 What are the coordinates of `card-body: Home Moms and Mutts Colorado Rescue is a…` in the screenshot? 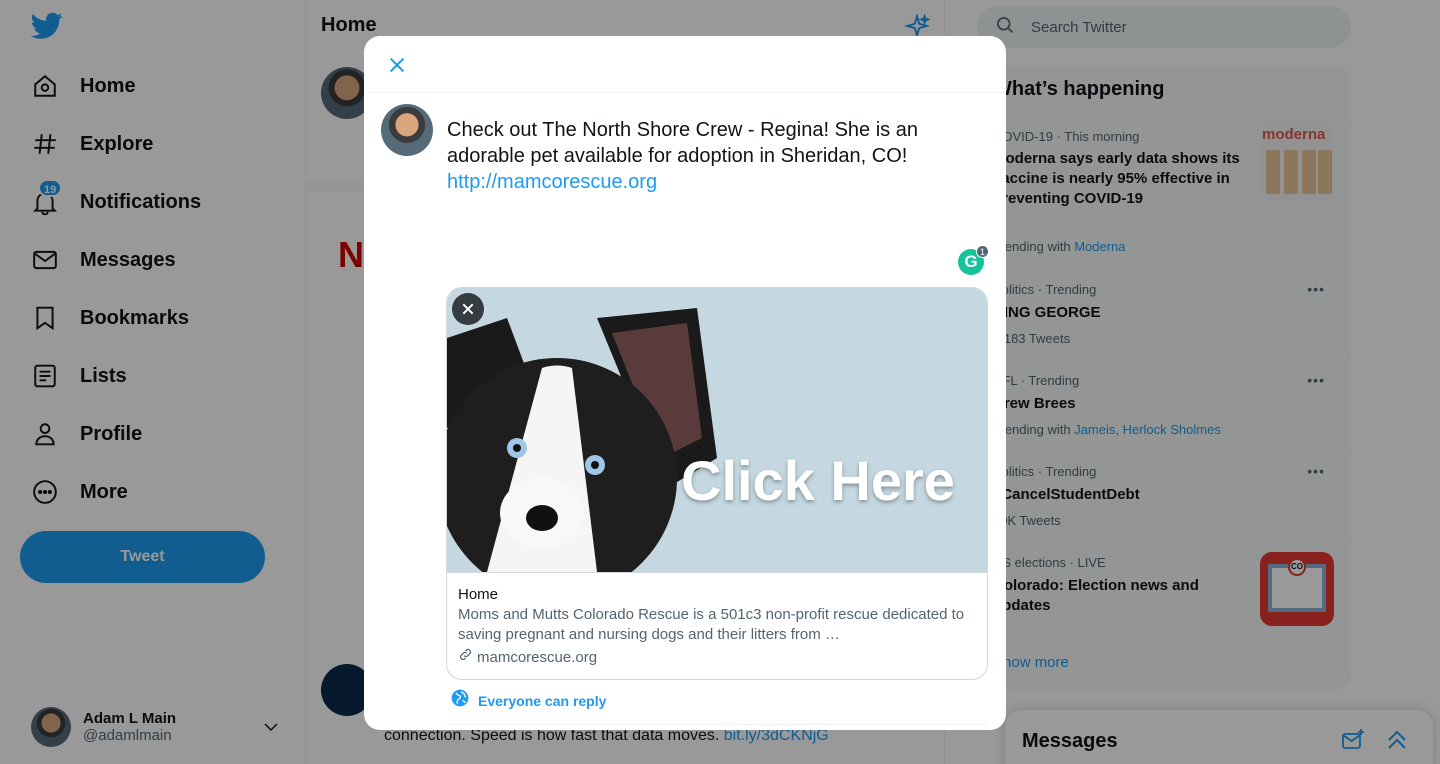 It's located at (717, 625).